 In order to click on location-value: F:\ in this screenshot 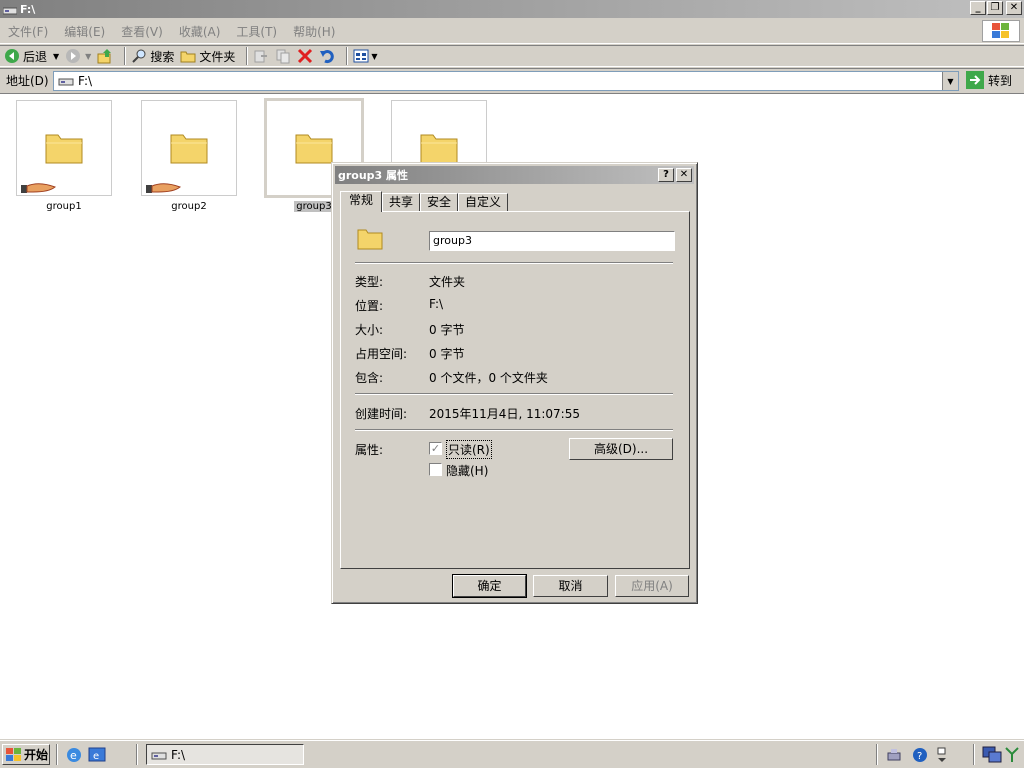, I will do `click(436, 304)`.